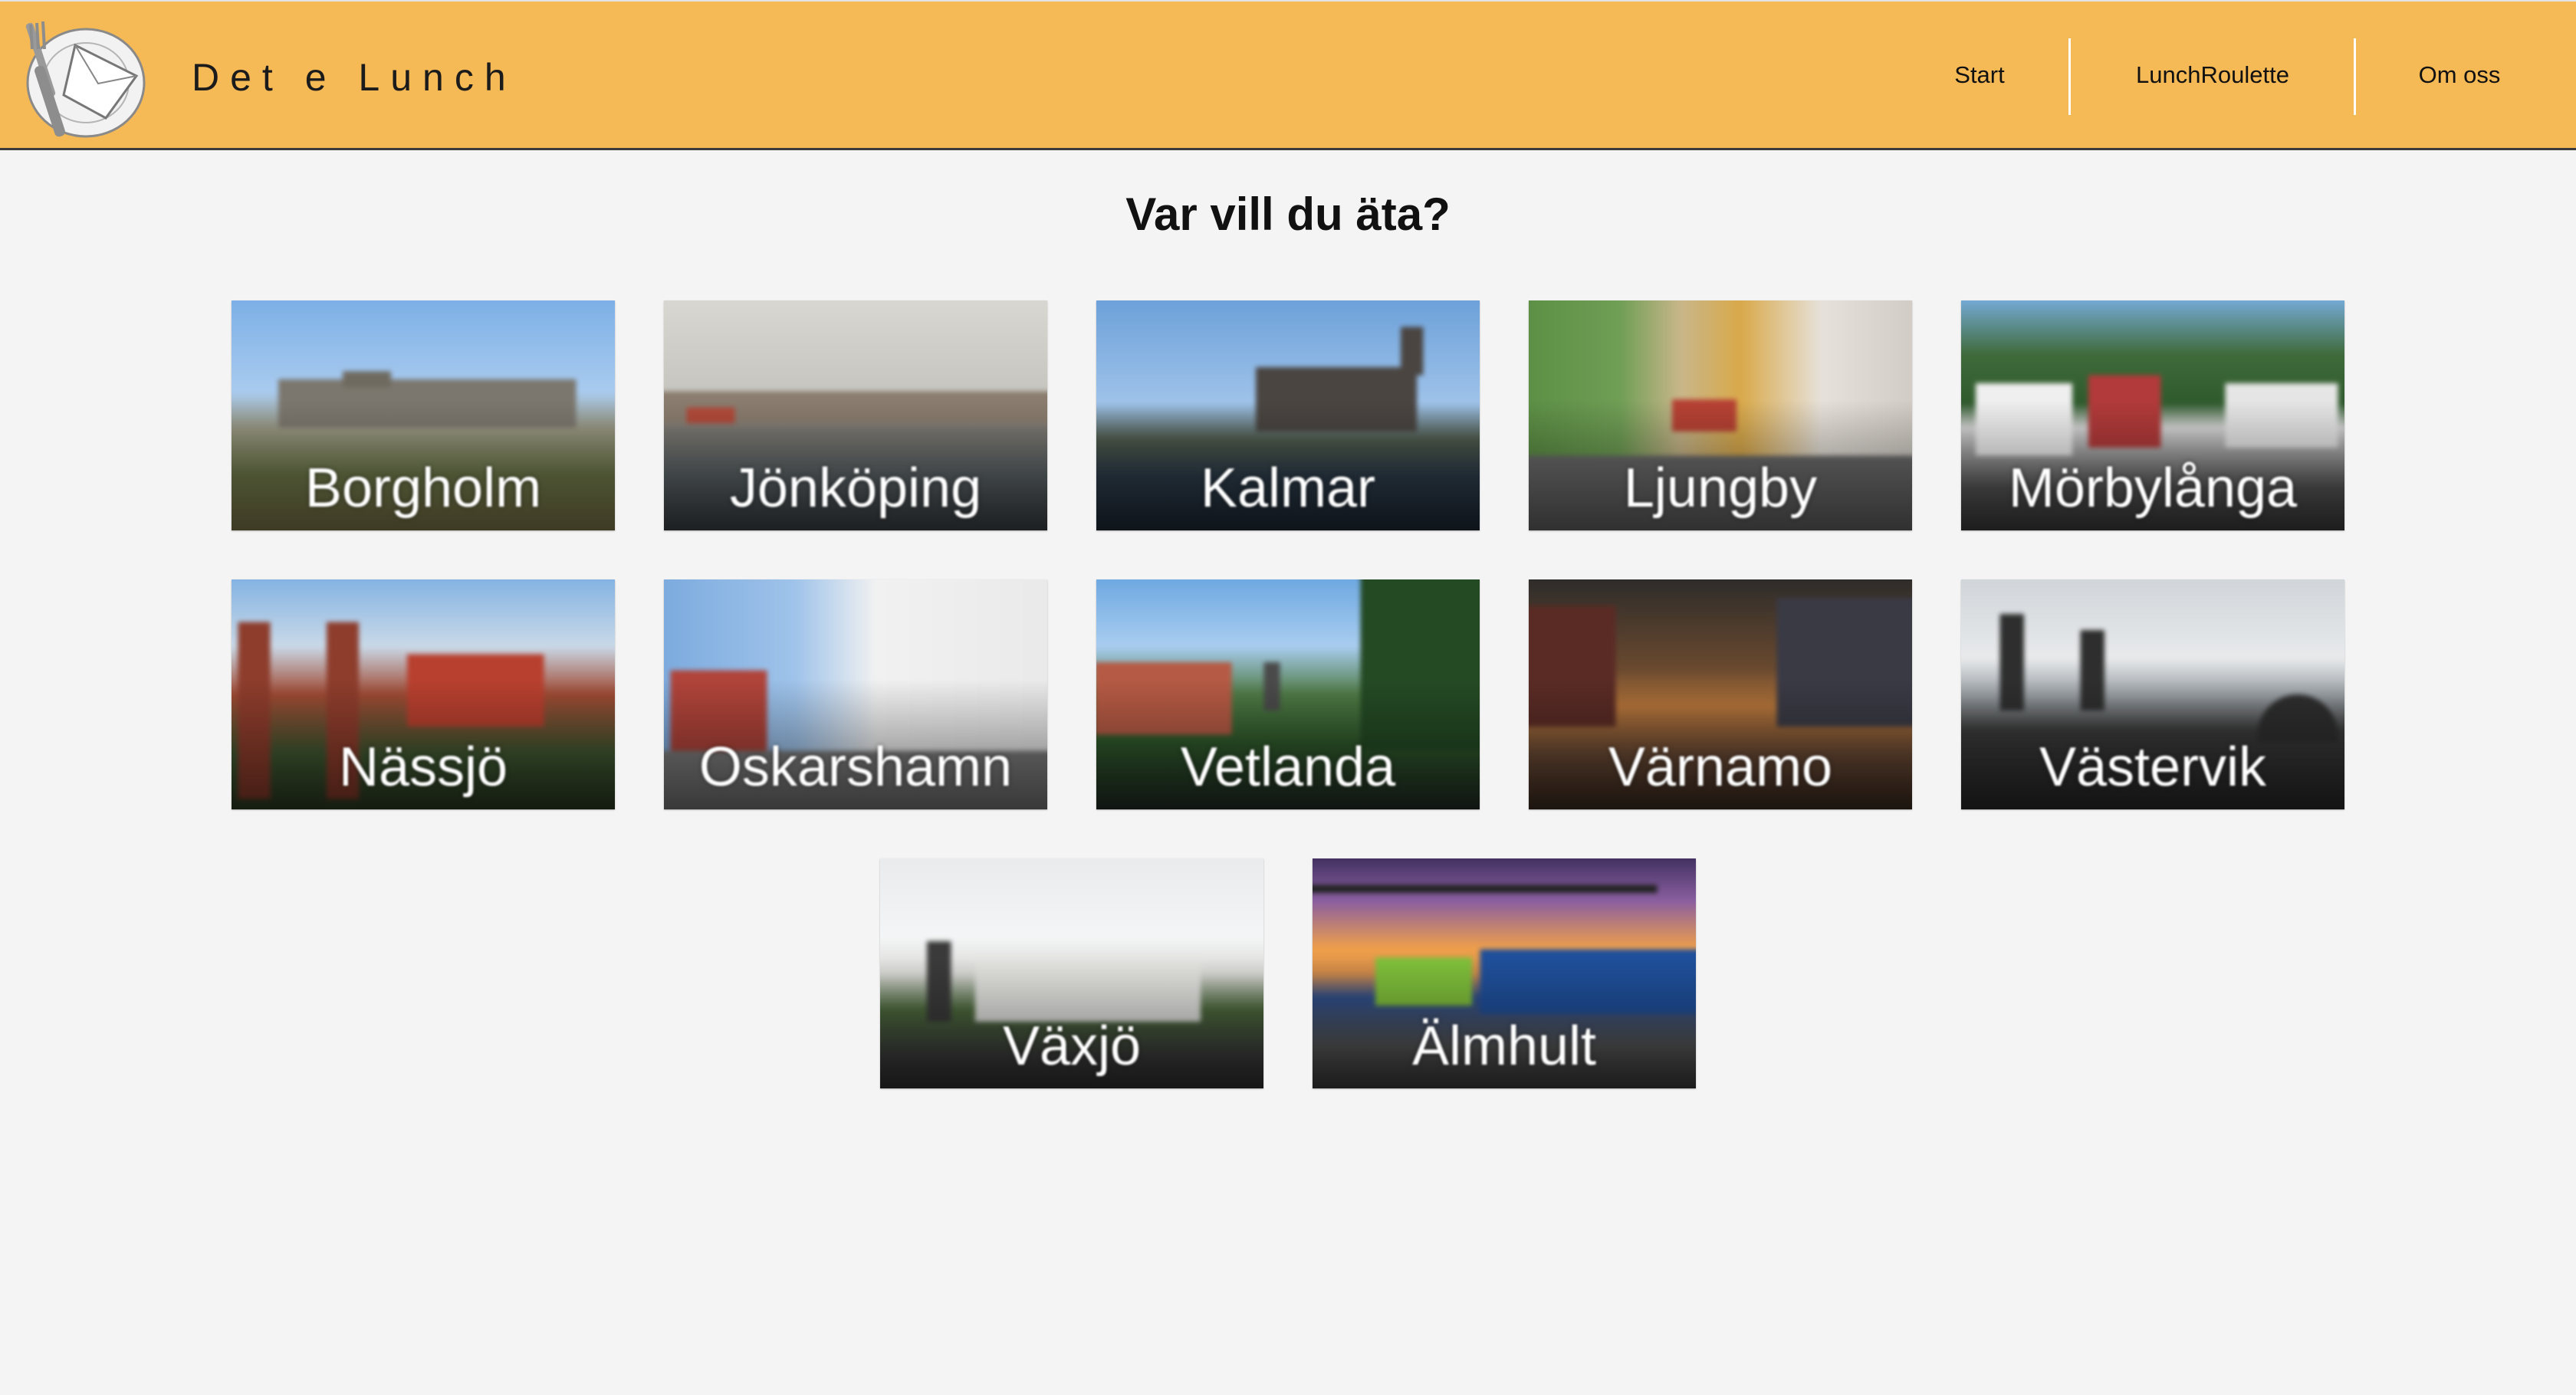 The height and width of the screenshot is (1395, 2576). I want to click on city-card-morbylanga: Mörbylånga, so click(2152, 415).